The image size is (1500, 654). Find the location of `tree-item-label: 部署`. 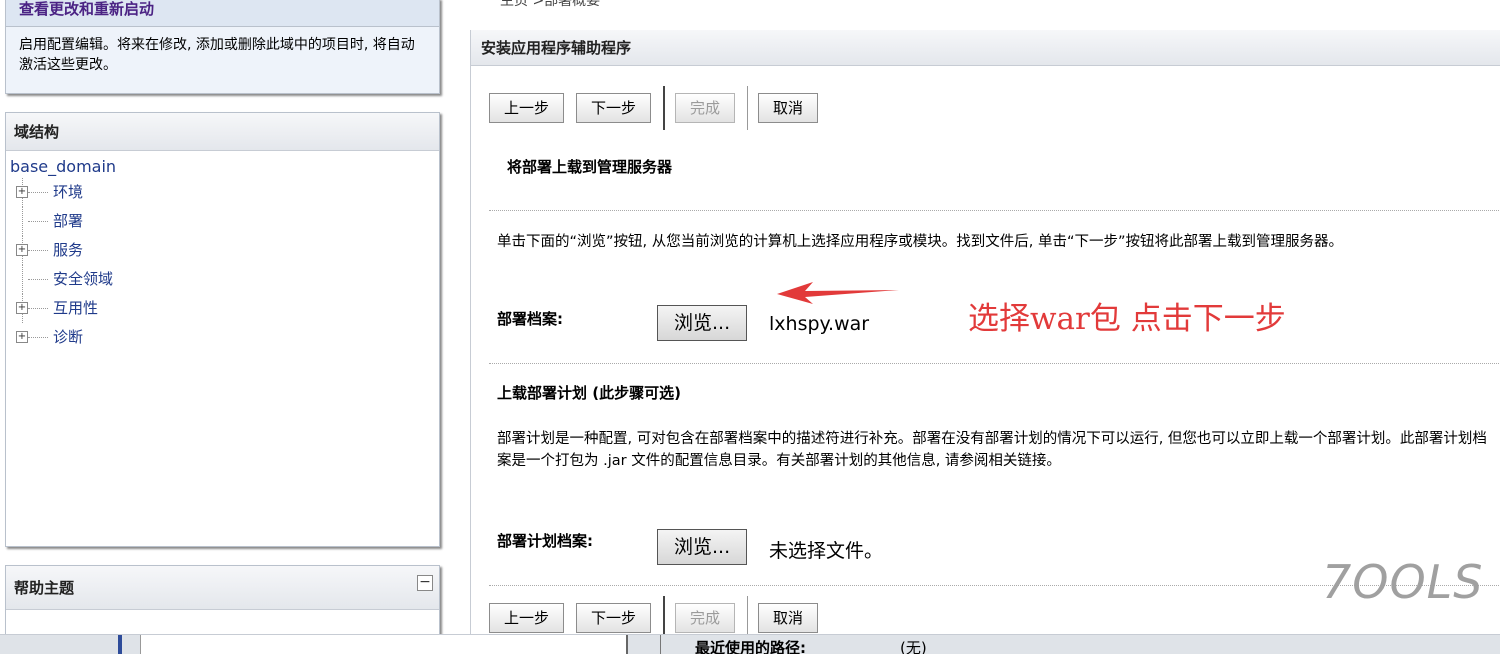

tree-item-label: 部署 is located at coordinates (68, 221).